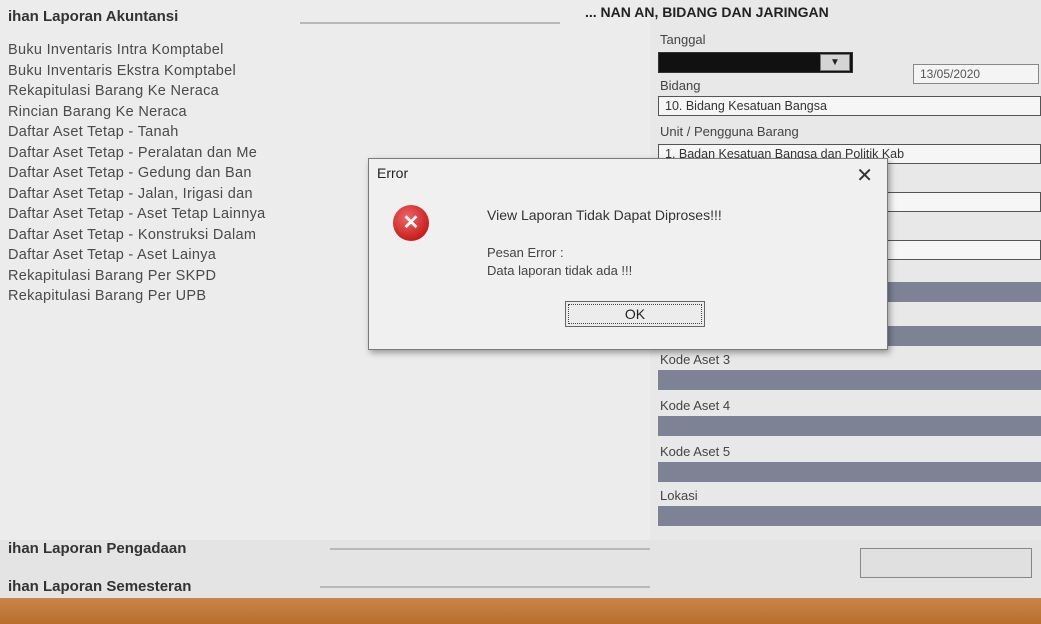  I want to click on kode-aset5-label: Kode Aset 5, so click(695, 451).